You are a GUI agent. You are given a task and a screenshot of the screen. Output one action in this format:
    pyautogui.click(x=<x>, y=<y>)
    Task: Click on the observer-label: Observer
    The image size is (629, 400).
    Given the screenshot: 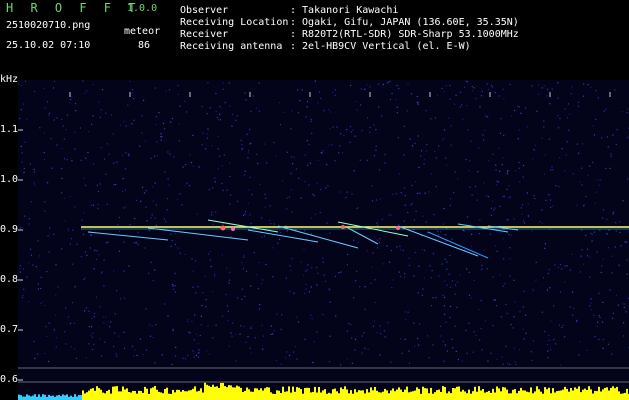 What is the action you would take?
    pyautogui.click(x=204, y=10)
    